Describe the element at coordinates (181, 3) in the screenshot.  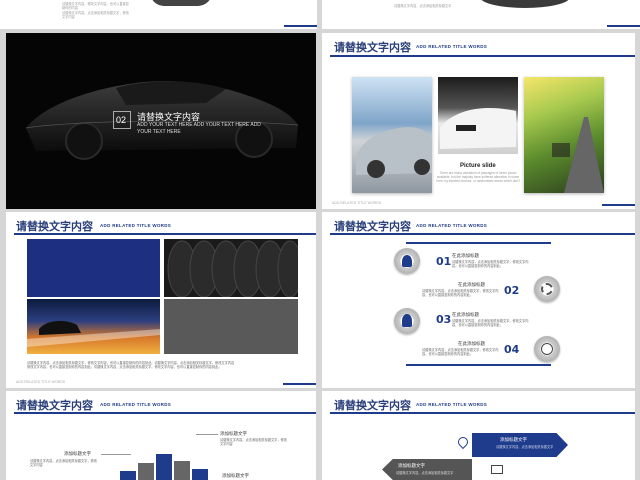
I see `dark-shape` at that location.